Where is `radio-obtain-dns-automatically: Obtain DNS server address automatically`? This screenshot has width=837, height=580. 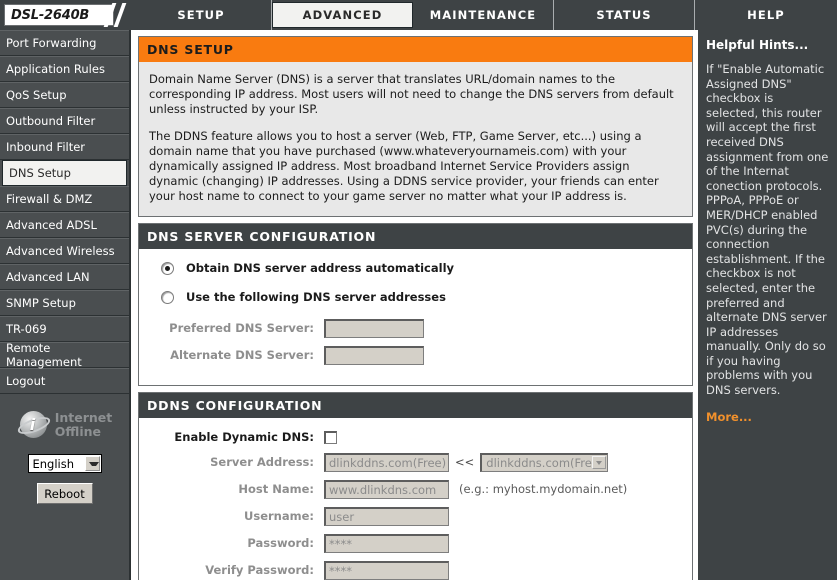
radio-obtain-dns-automatically: Obtain DNS server address automatically is located at coordinates (415, 268).